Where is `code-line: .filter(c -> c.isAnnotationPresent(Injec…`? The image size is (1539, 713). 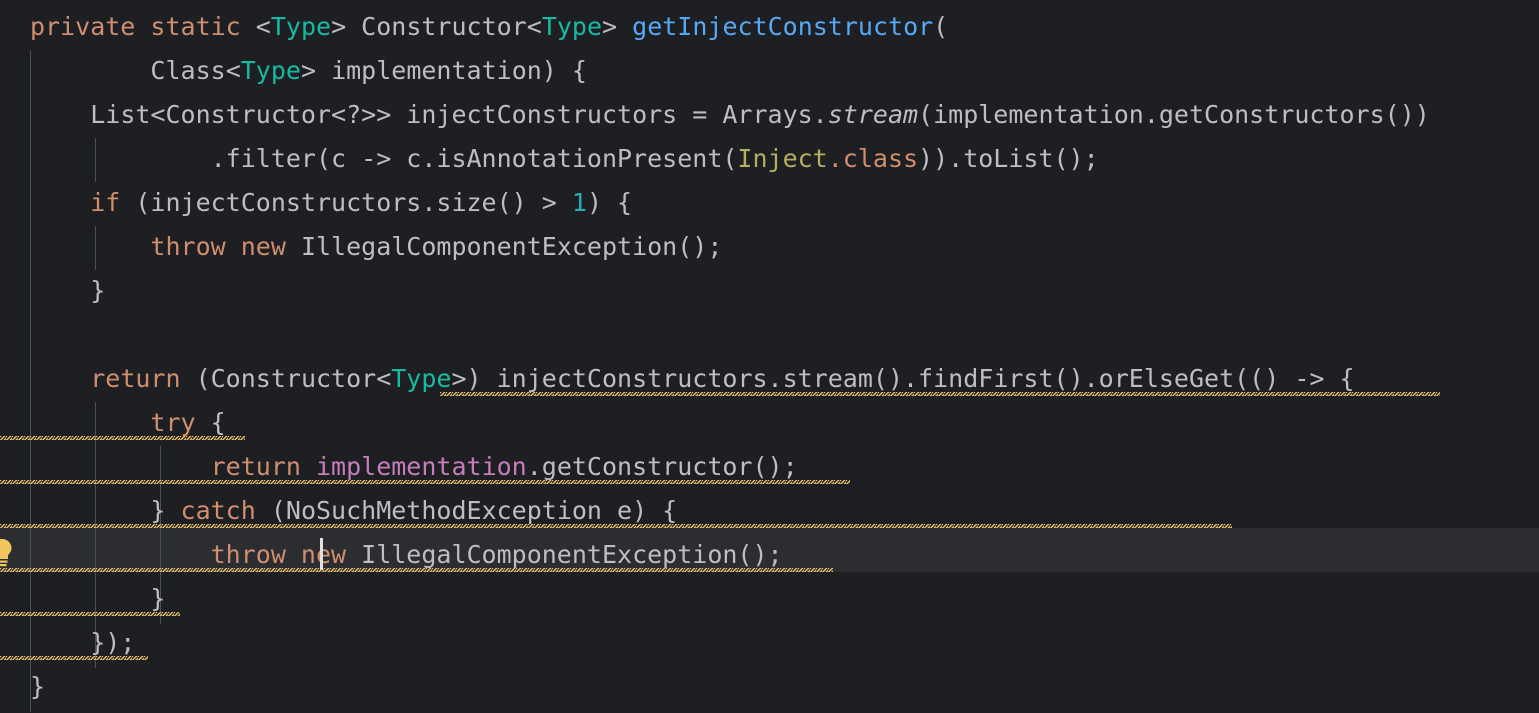 code-line: .filter(c -> c.isAnnotationPresent(Injec… is located at coordinates (549, 159).